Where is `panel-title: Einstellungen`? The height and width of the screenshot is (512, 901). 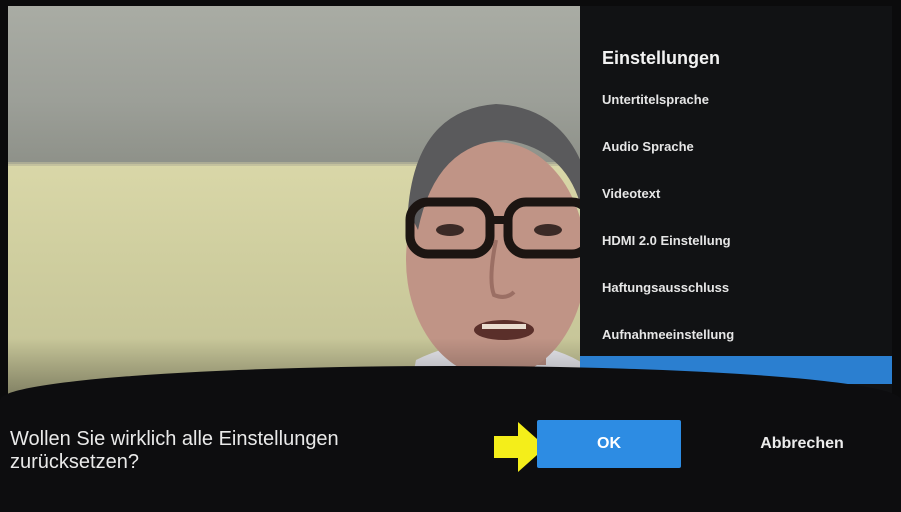
panel-title: Einstellungen is located at coordinates (661, 58).